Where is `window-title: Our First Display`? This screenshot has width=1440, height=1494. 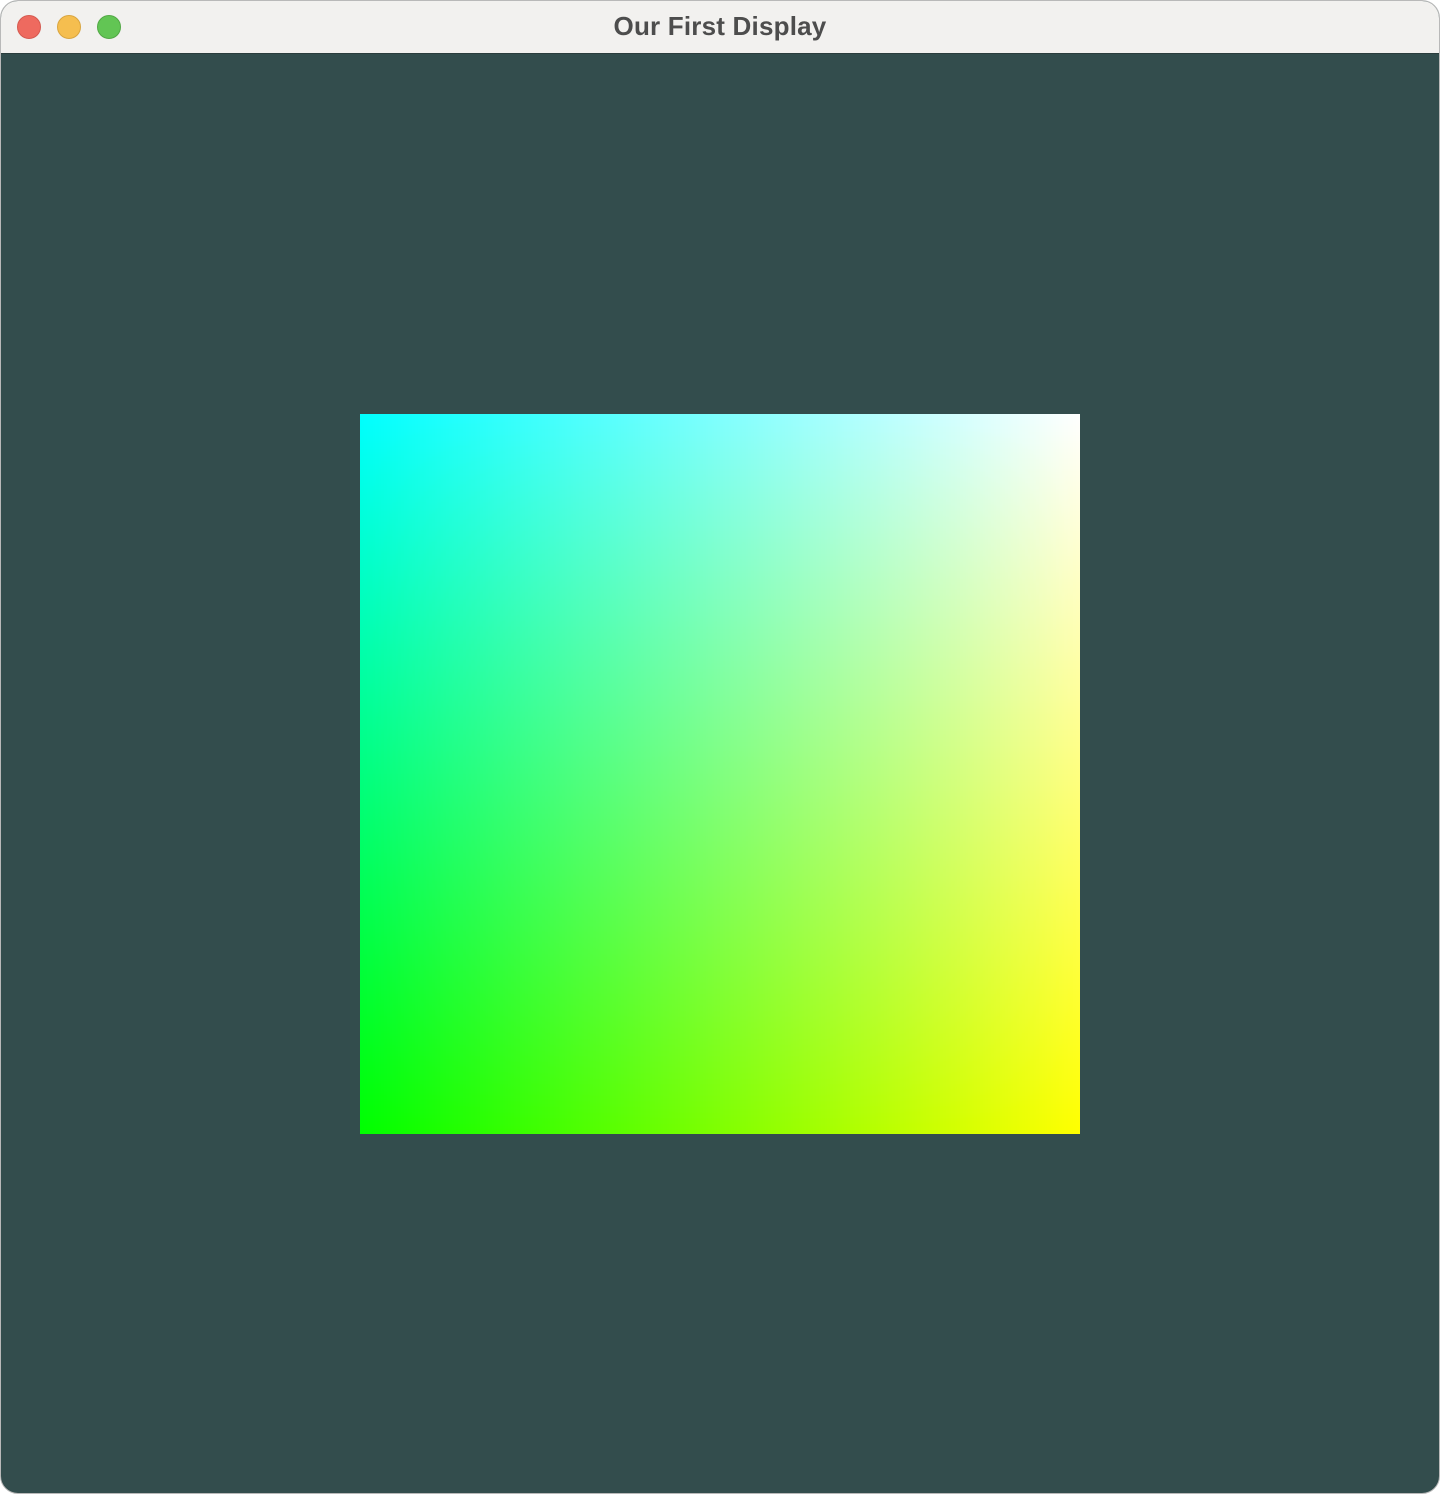 window-title: Our First Display is located at coordinates (720, 26).